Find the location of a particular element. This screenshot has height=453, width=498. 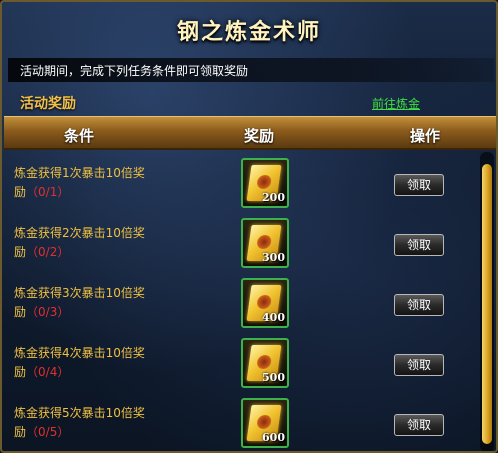

condition-text: 炼金获得3次暴击10倍奖 is located at coordinates (79, 293).